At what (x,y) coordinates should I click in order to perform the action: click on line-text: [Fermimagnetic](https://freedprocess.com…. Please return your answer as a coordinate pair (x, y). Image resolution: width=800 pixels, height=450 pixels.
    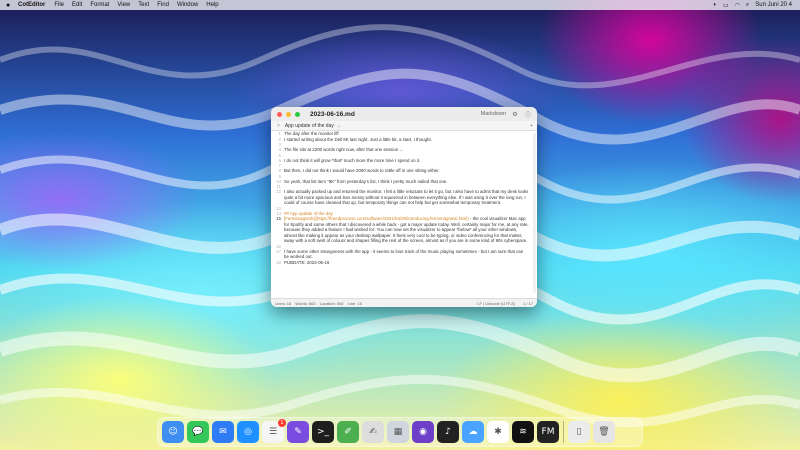
    Looking at the image, I should click on (410, 230).